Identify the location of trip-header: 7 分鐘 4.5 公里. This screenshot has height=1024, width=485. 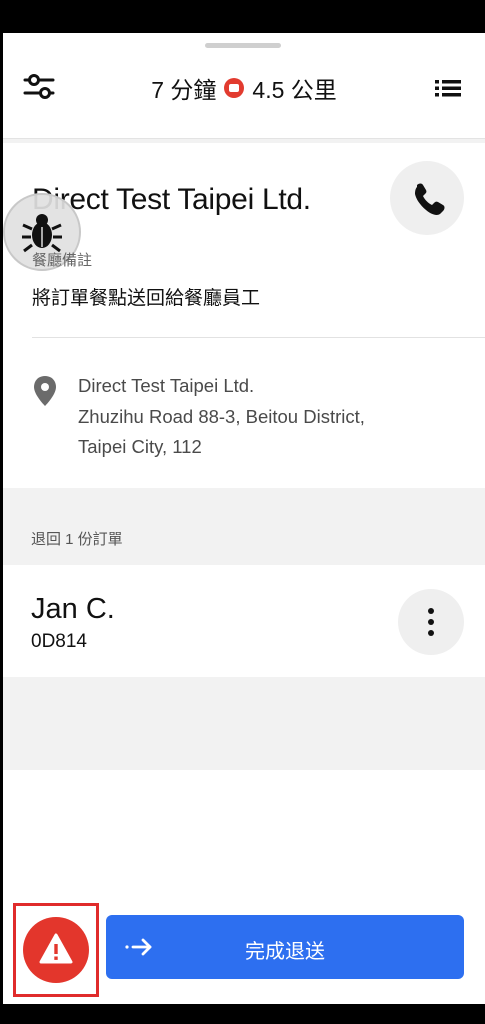
(244, 86).